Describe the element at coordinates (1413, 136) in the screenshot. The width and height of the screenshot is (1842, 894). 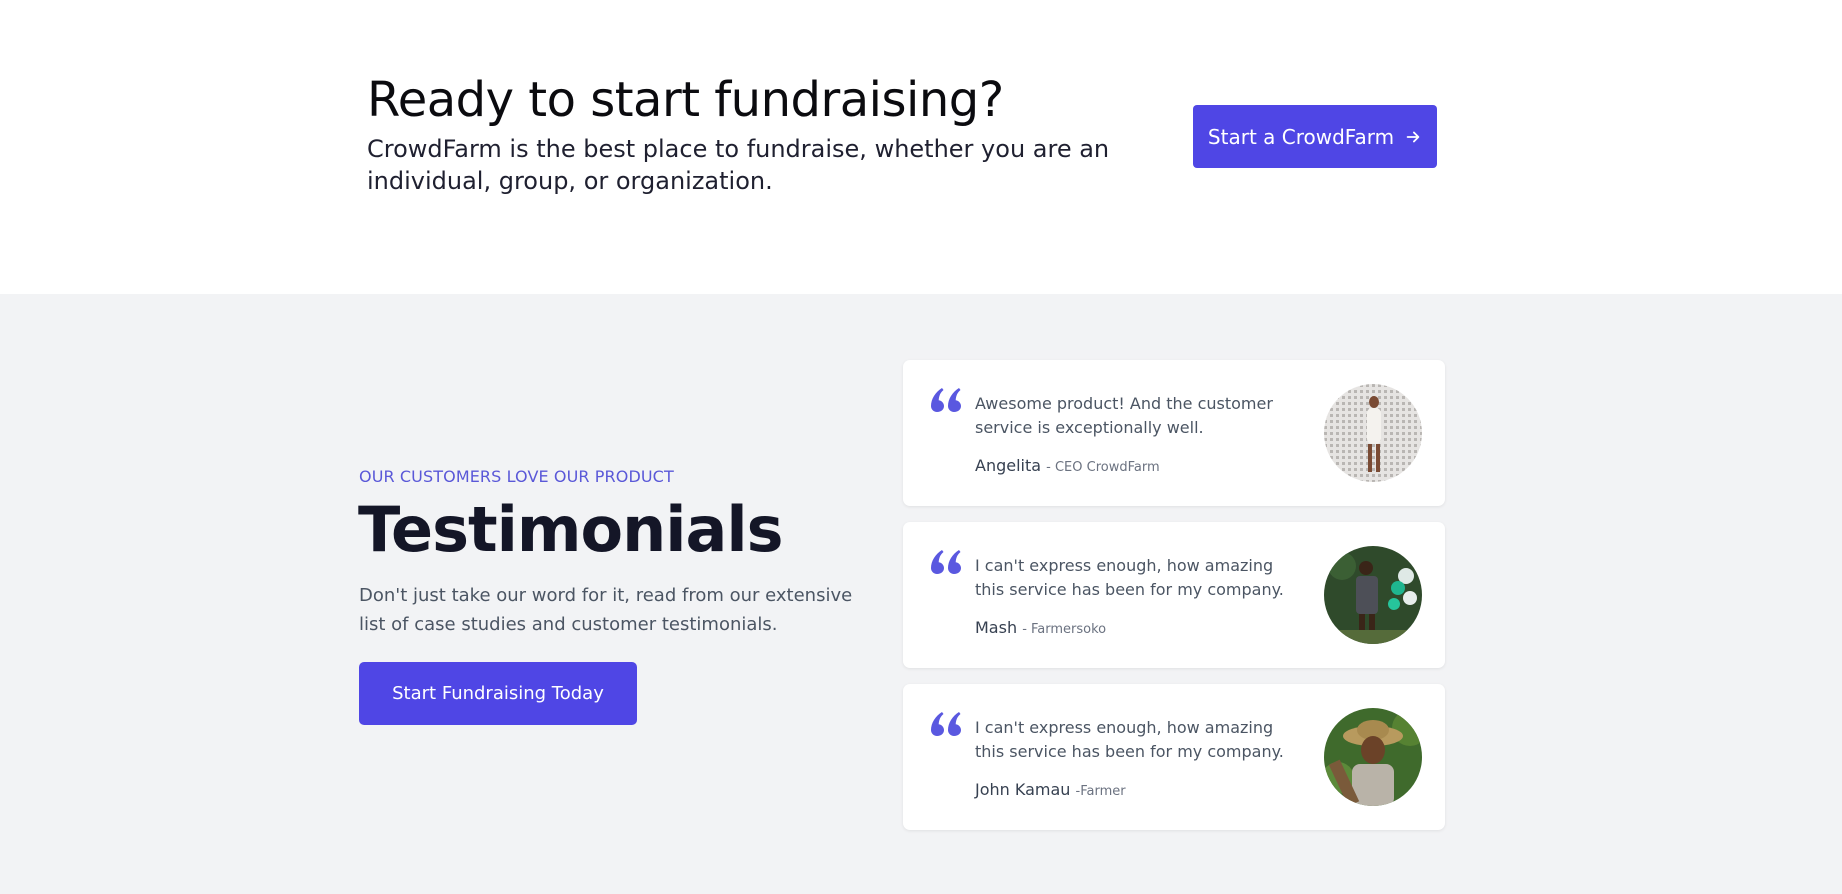
I see `arrow-right-icon` at that location.